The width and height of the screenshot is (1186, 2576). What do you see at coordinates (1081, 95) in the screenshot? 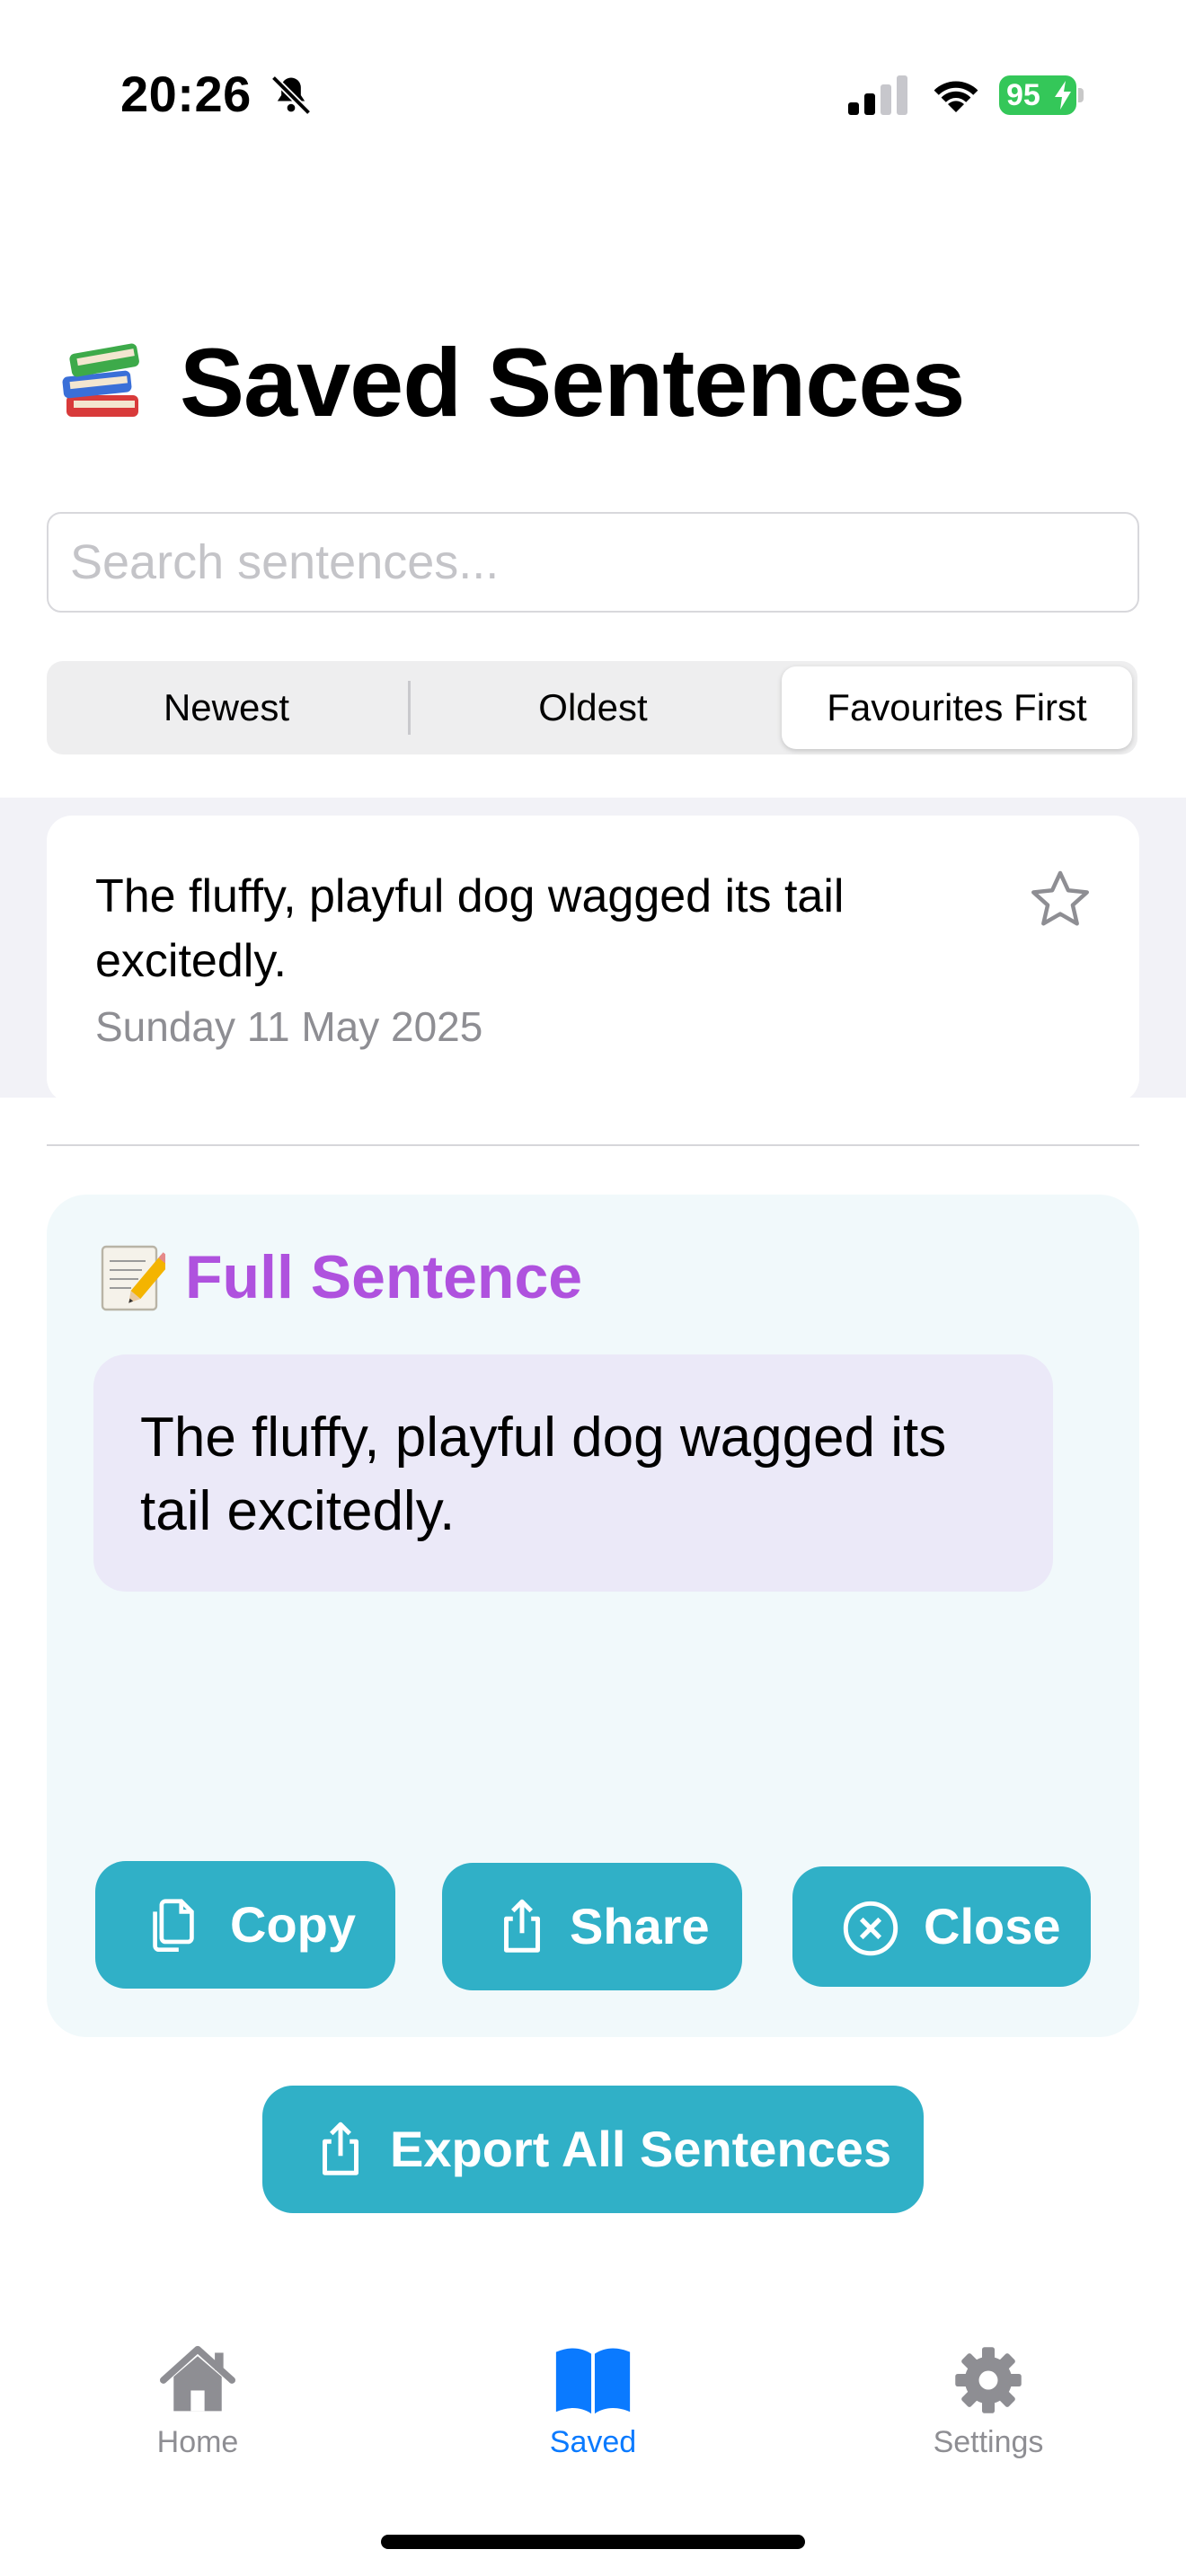
I see `battery-cap` at bounding box center [1081, 95].